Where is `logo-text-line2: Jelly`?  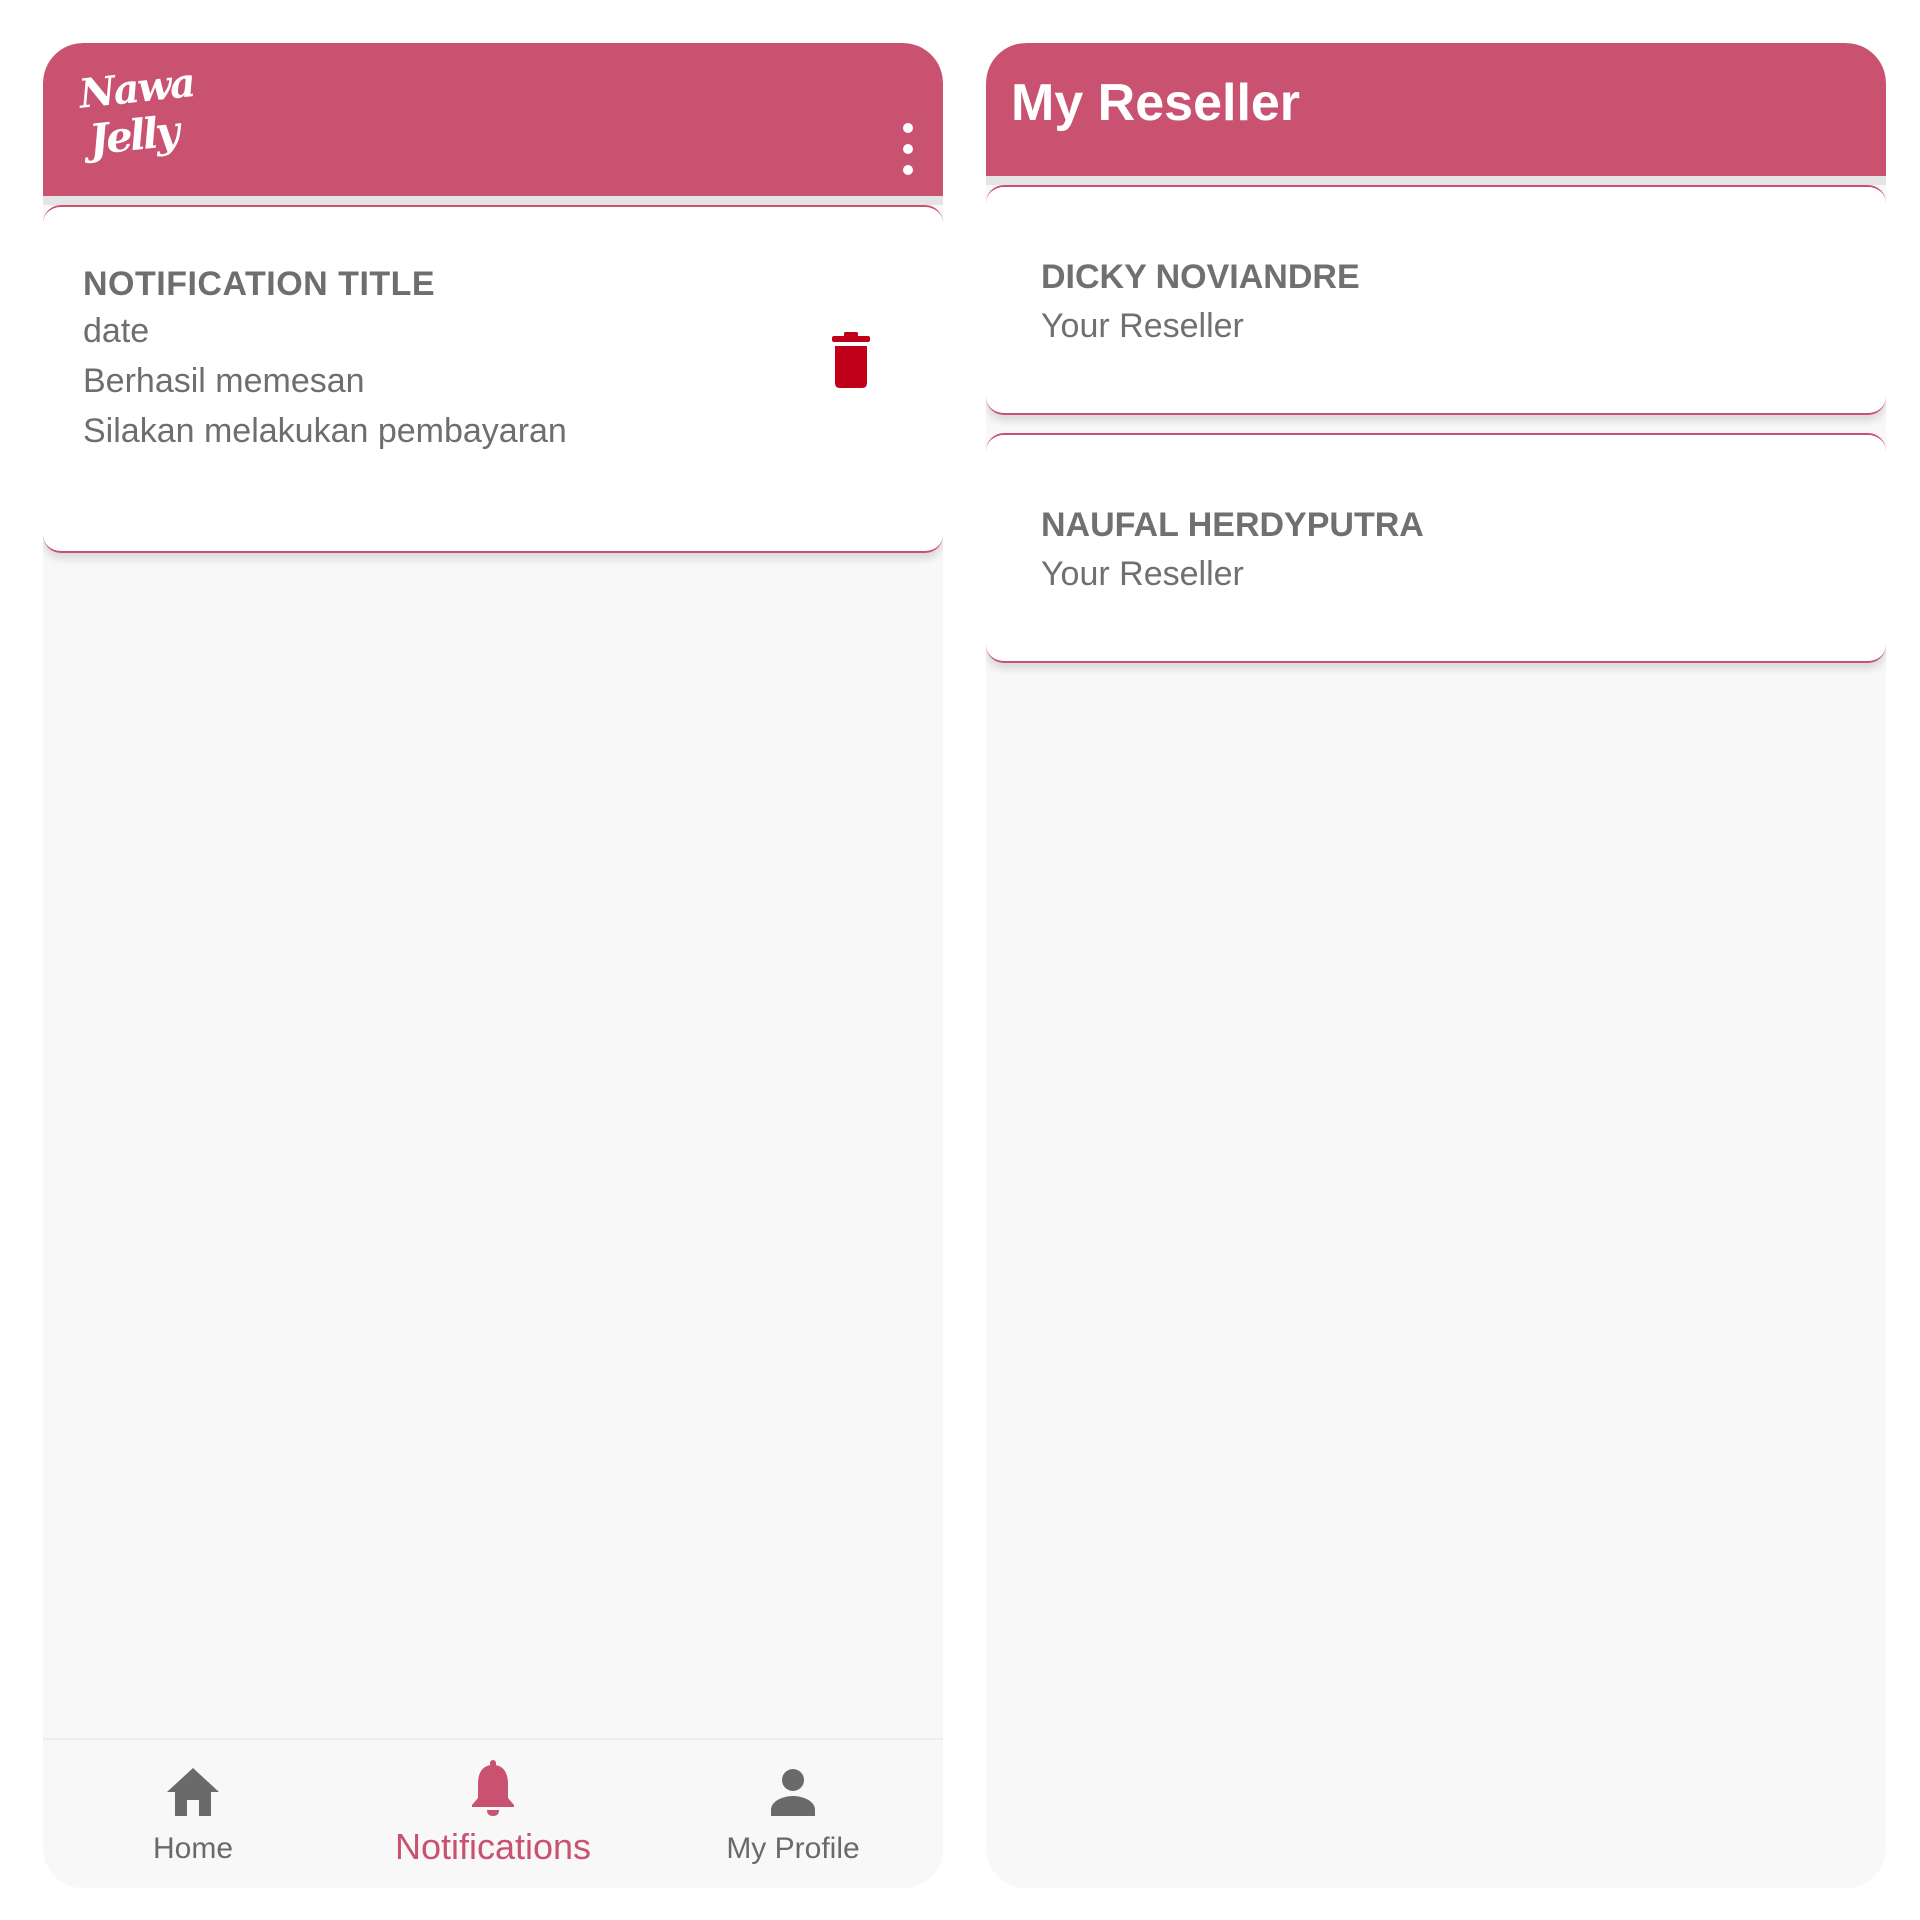 logo-text-line2: Jelly is located at coordinates (133, 135).